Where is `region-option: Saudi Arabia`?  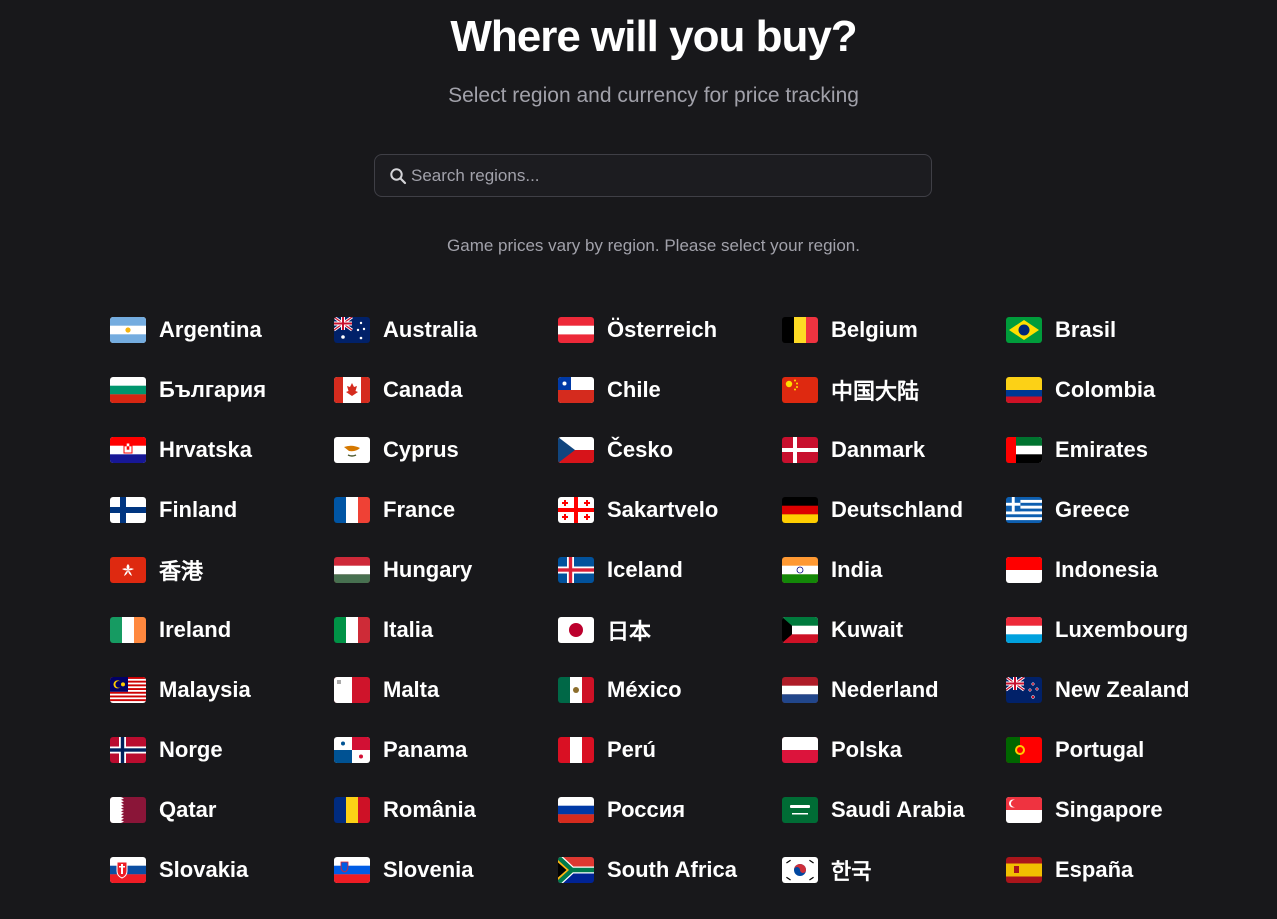 region-option: Saudi Arabia is located at coordinates (894, 810).